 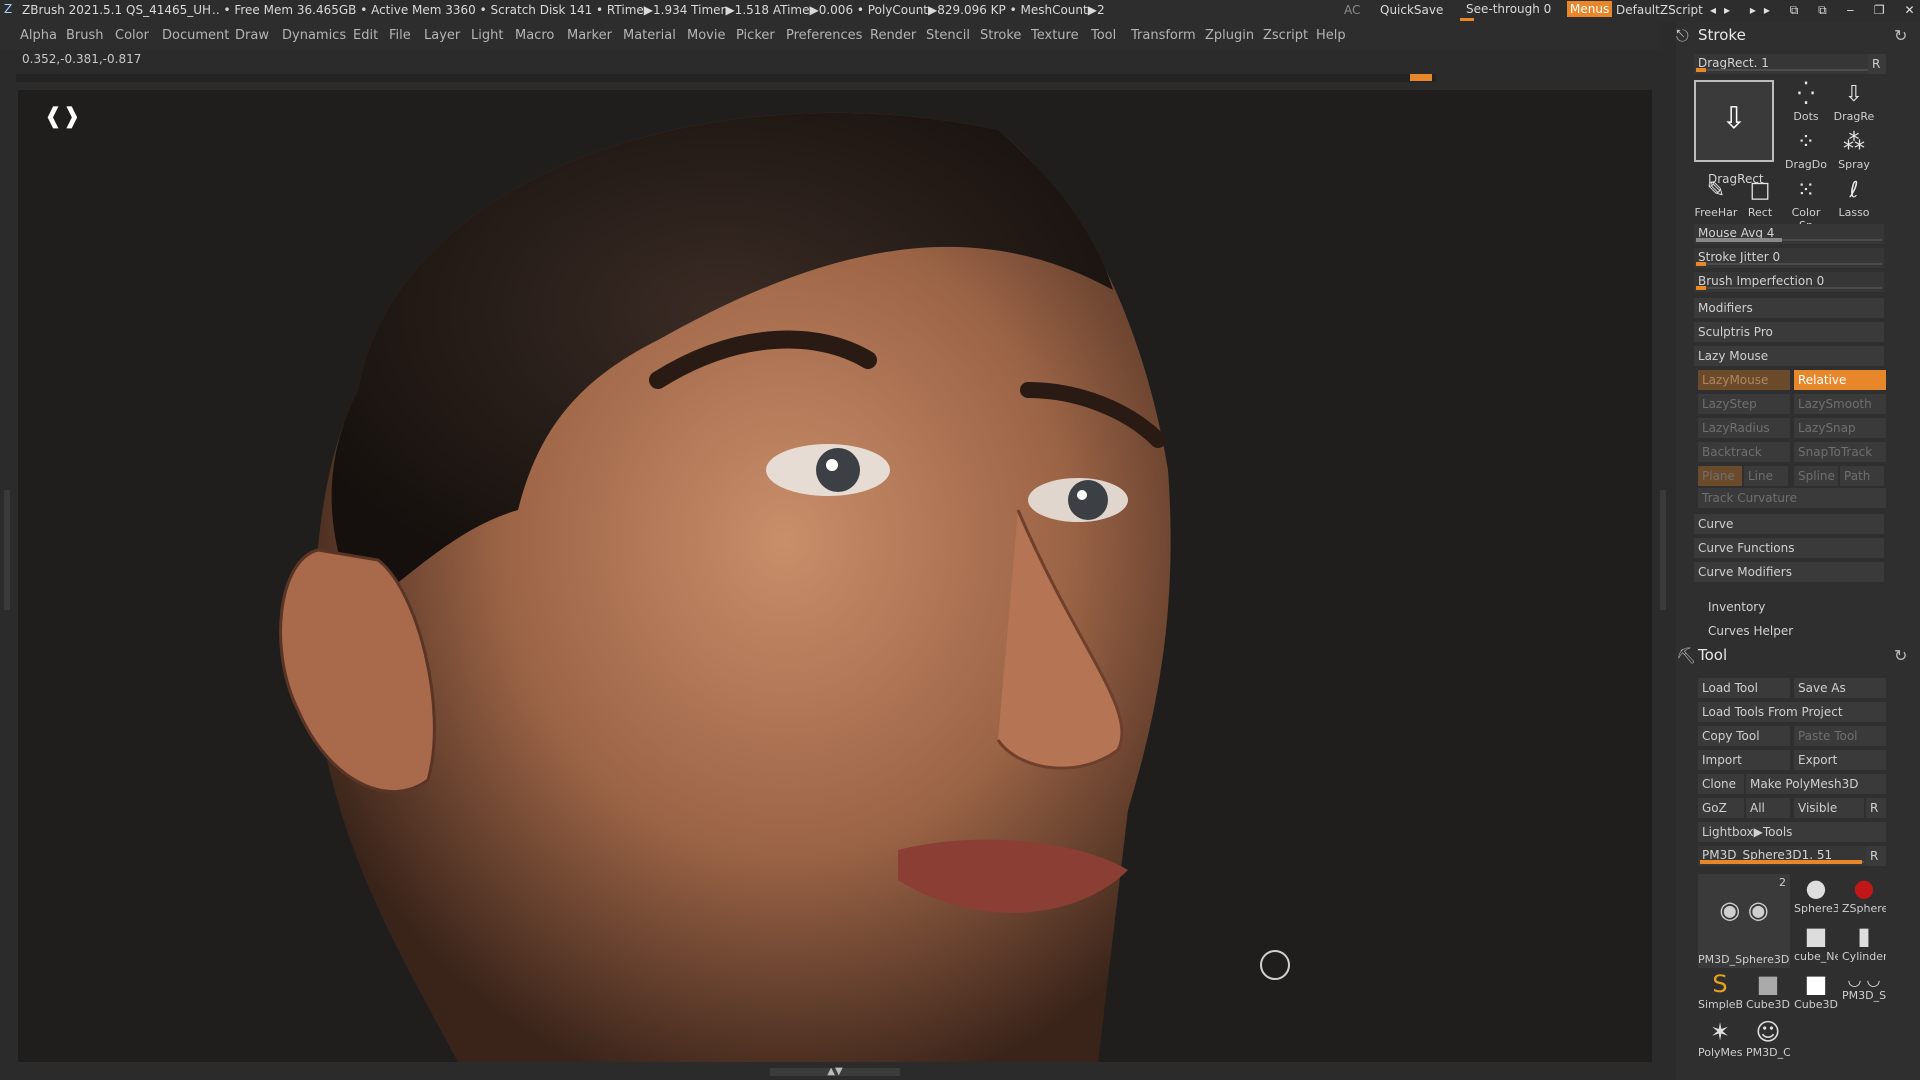 I want to click on tool-thumb-pm3d-s: ◡ ◡ PM3D_S, so click(x=1864, y=993).